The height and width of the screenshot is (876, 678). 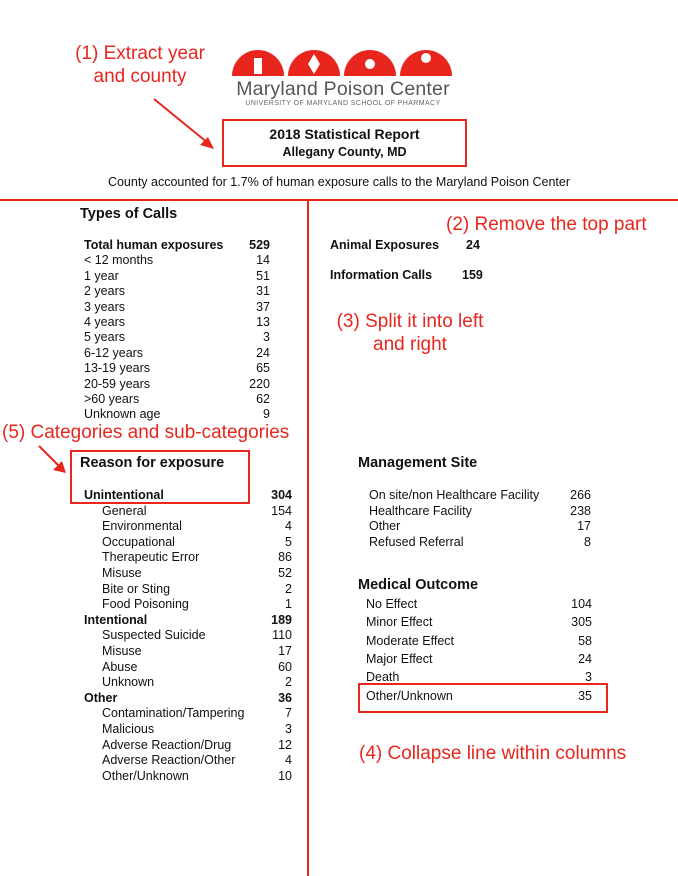 I want to click on reason-row-label: Other/Unknown, so click(x=145, y=775).